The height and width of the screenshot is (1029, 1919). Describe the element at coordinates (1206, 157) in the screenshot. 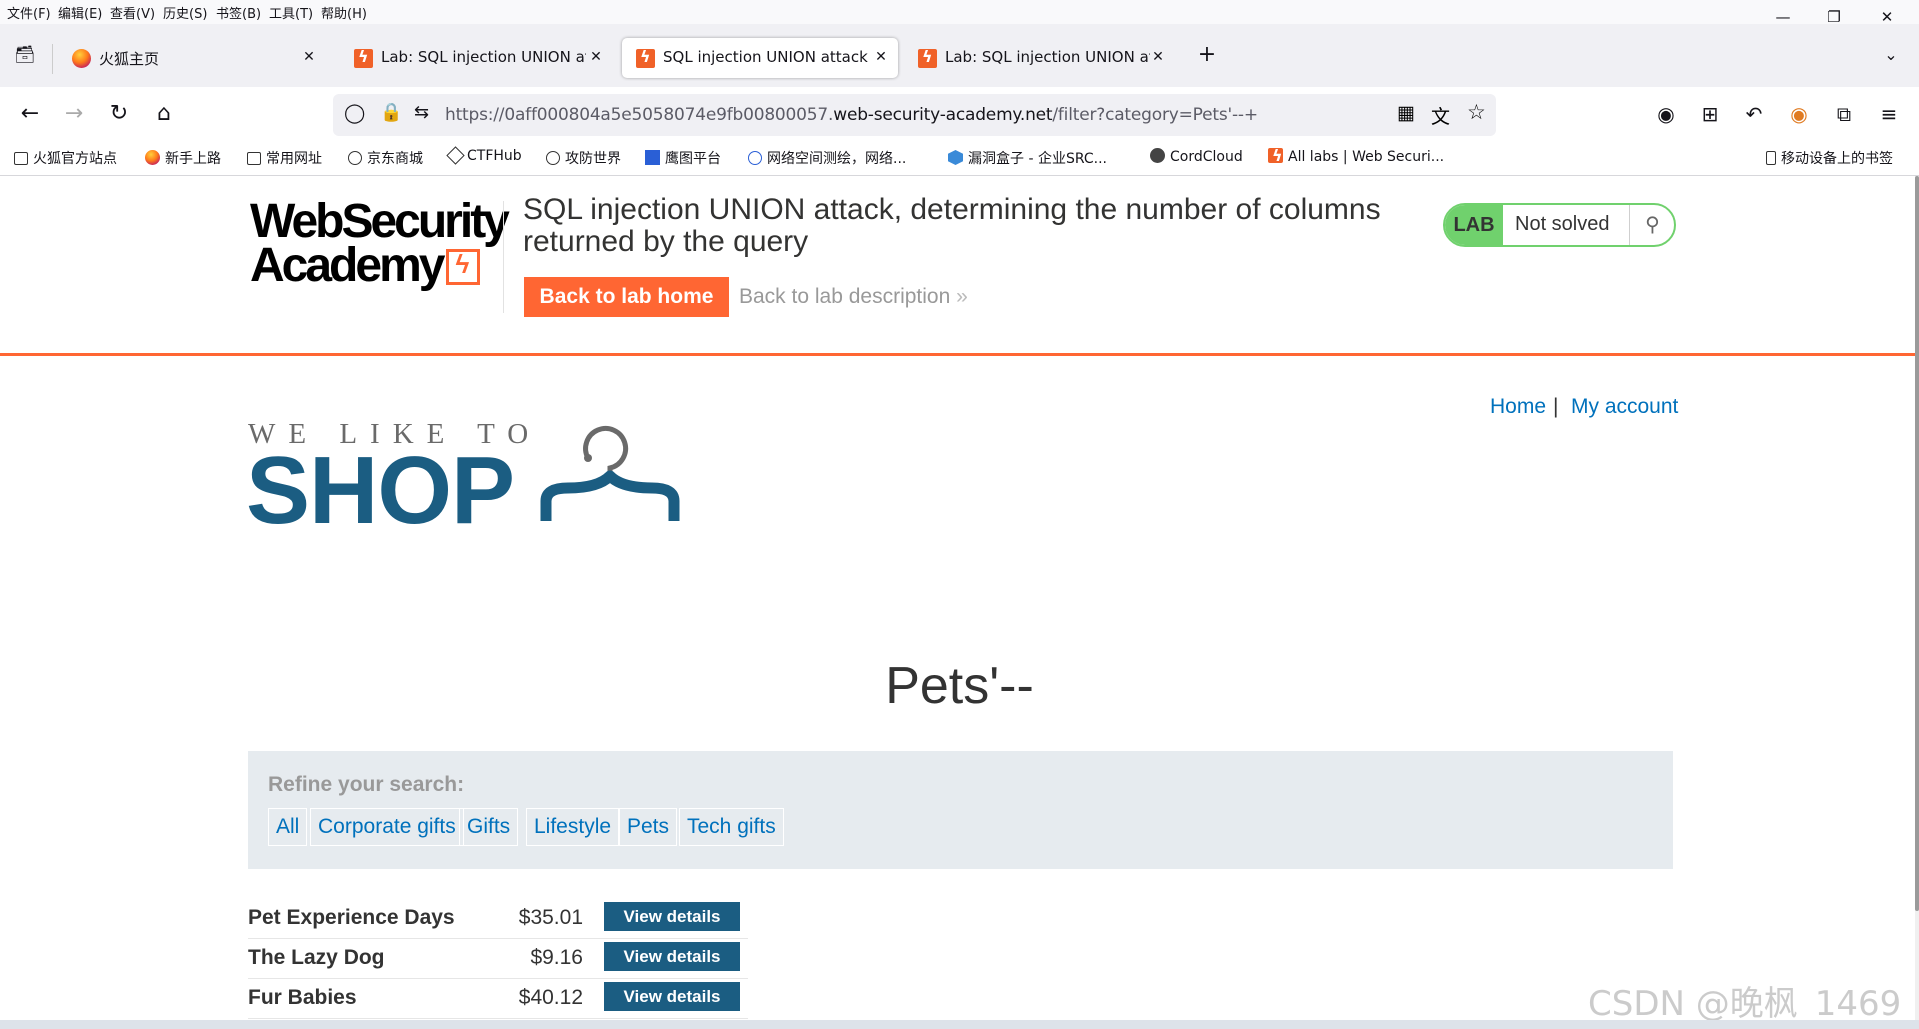

I see `bookmark-label: CordCloud` at that location.